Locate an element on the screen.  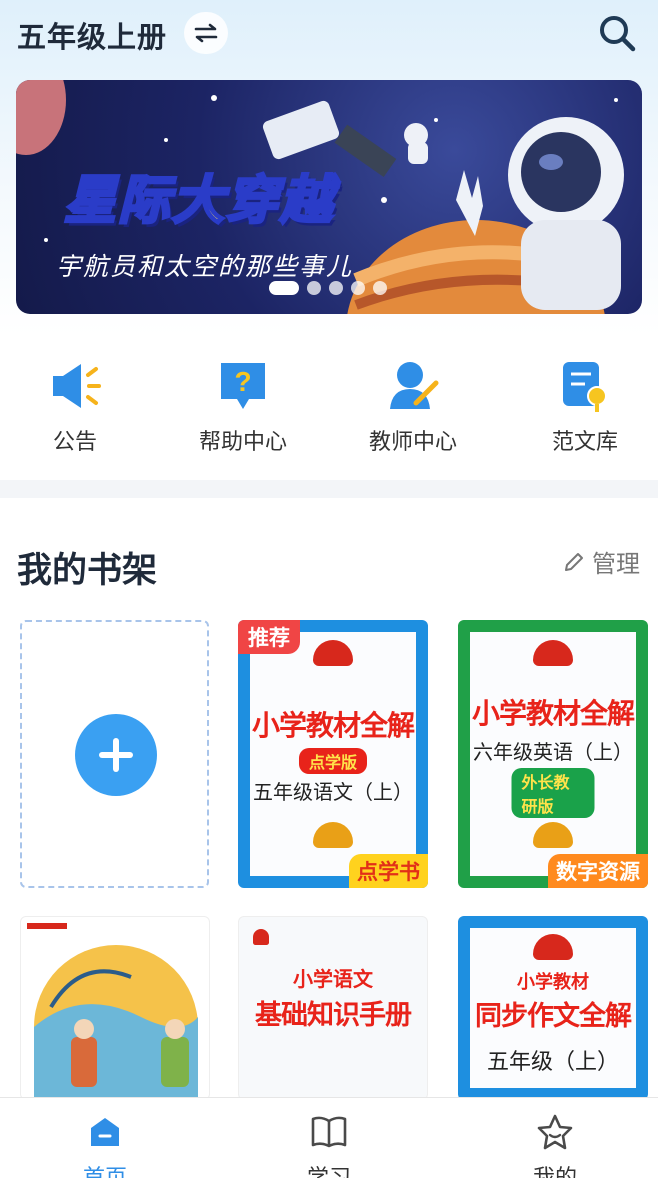
plus-icon is located at coordinates (116, 755).